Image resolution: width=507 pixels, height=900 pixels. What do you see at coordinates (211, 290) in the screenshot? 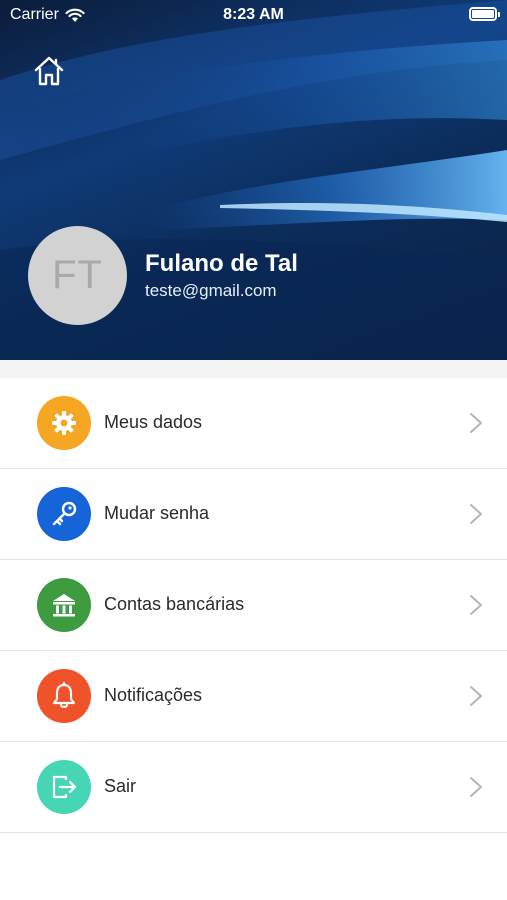
I see `user-email: teste@gmail.com` at bounding box center [211, 290].